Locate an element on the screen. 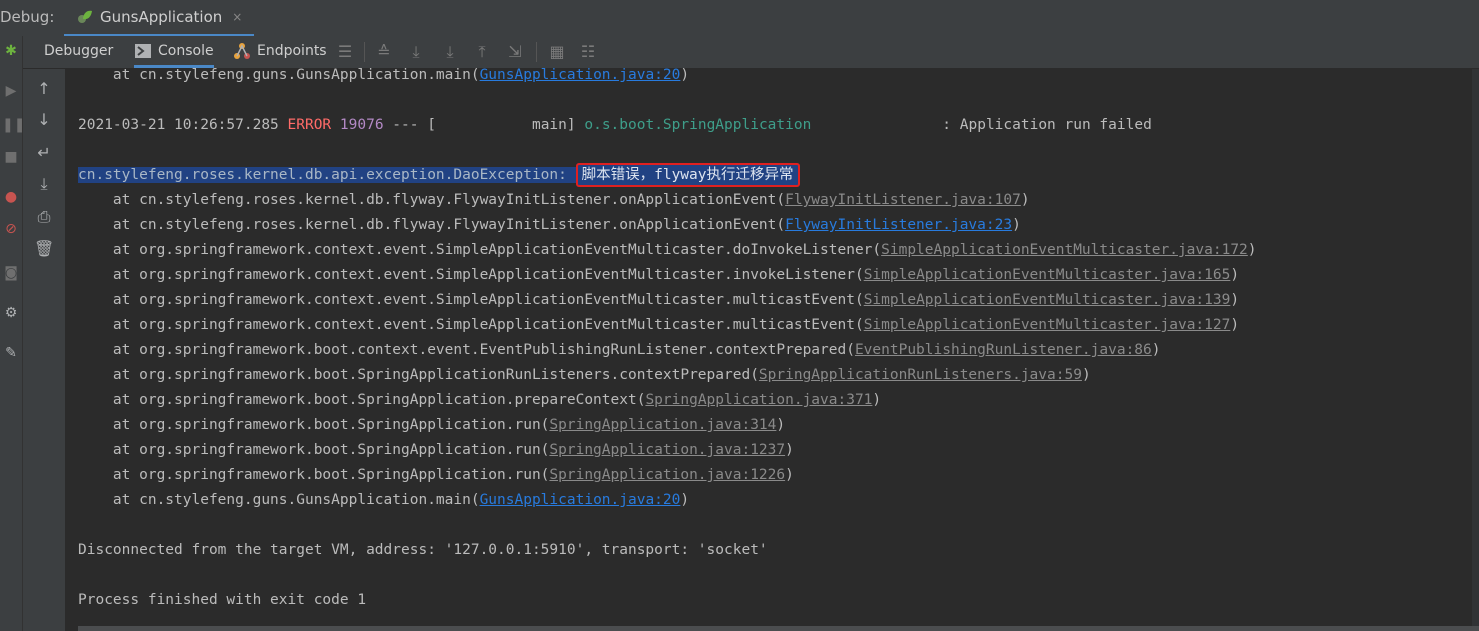 The image size is (1479, 631). up-arrow-icon: ↑ is located at coordinates (44, 89).